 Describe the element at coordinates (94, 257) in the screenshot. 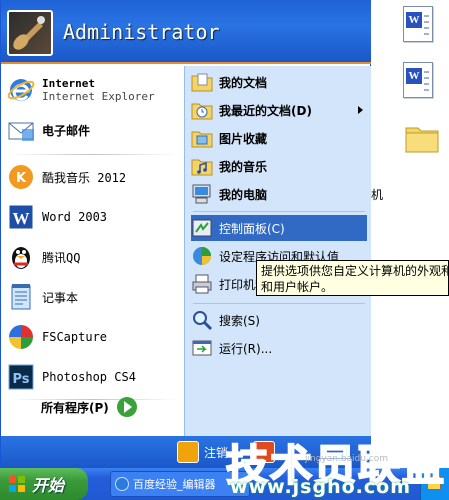

I see `program-qq: 腾讯QQ` at that location.